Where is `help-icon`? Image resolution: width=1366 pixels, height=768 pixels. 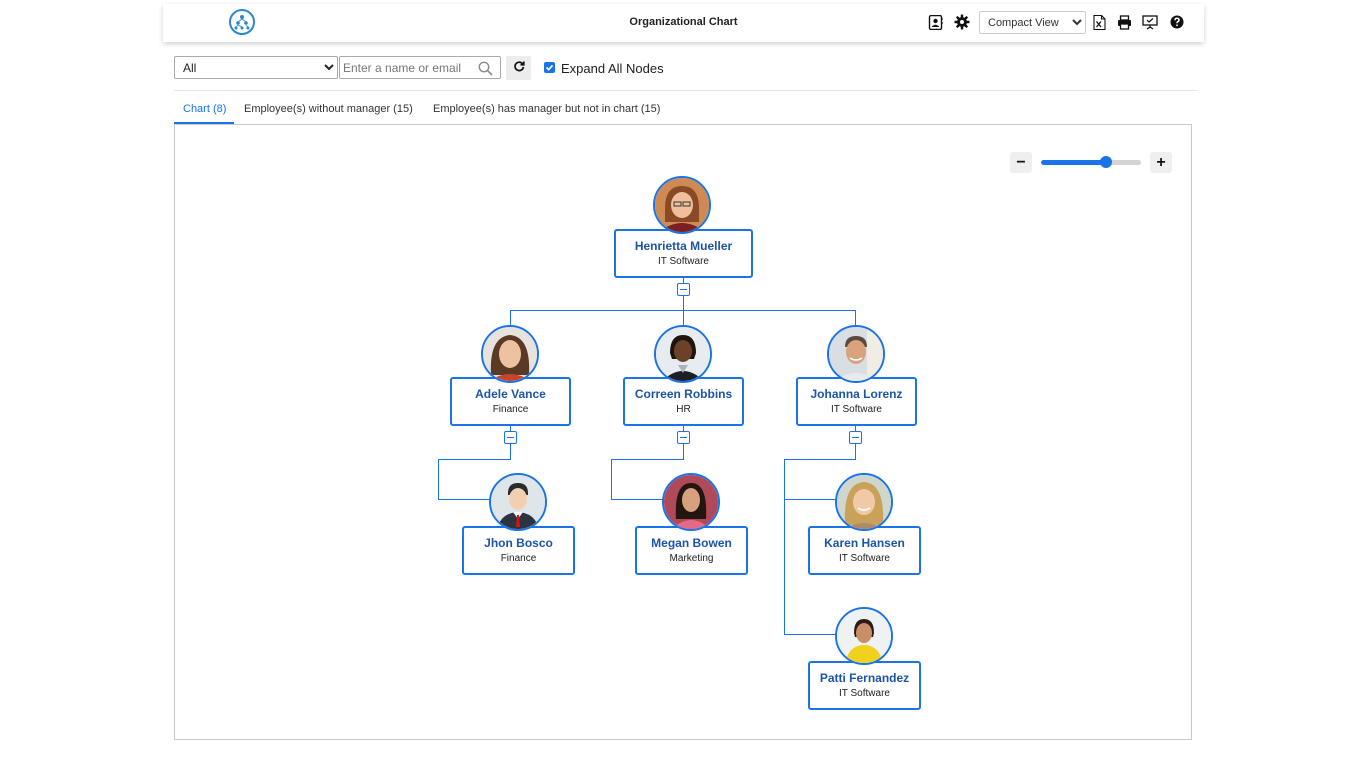
help-icon is located at coordinates (1177, 22).